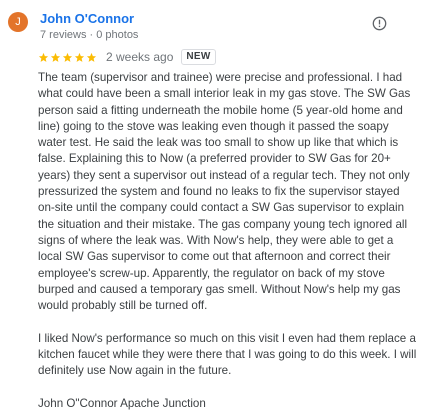  Describe the element at coordinates (87, 18) in the screenshot. I see `author-name: John O'Connor` at that location.